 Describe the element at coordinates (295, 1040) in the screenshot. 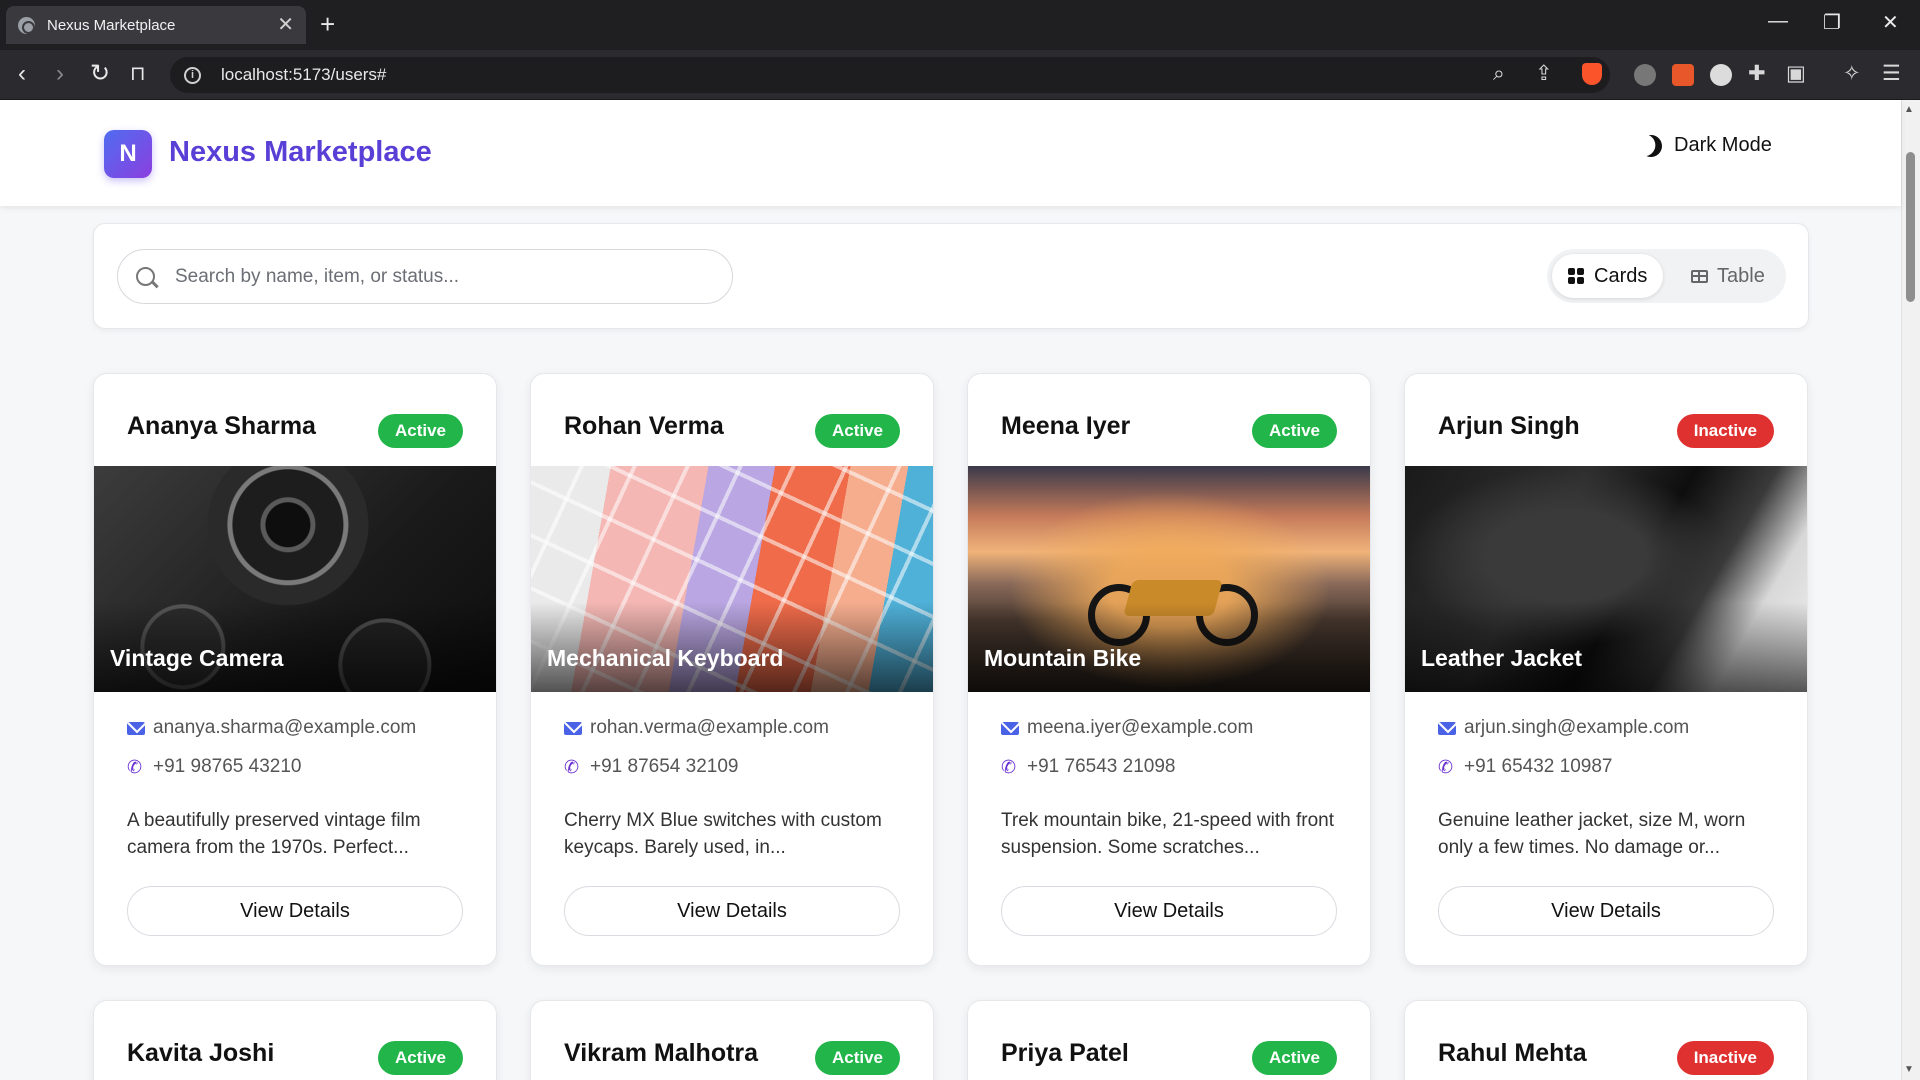

I see `user-card: Kavita Joshi Active` at that location.